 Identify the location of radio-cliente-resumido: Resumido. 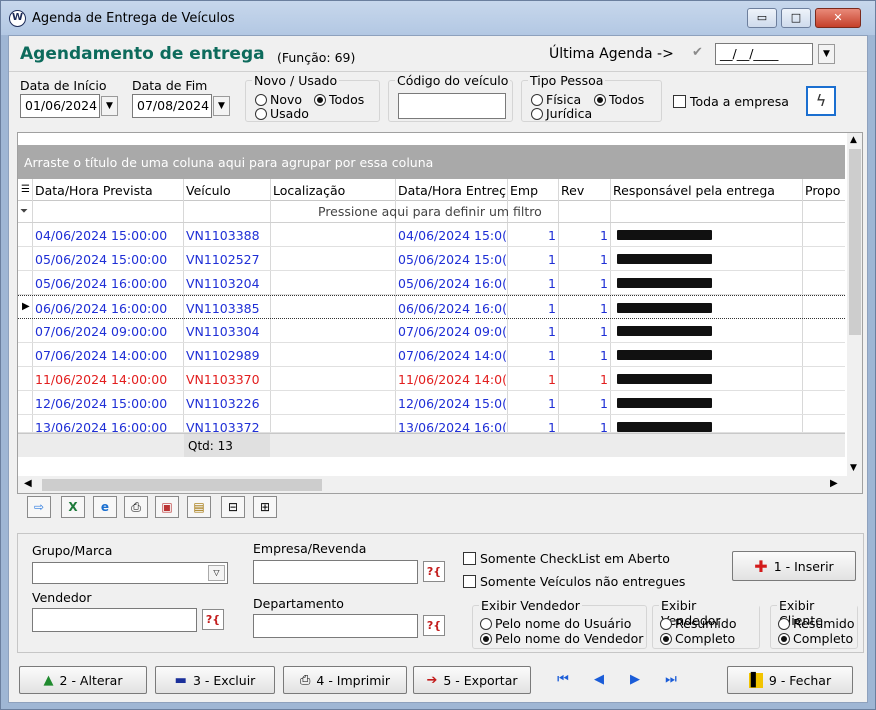
(816, 623).